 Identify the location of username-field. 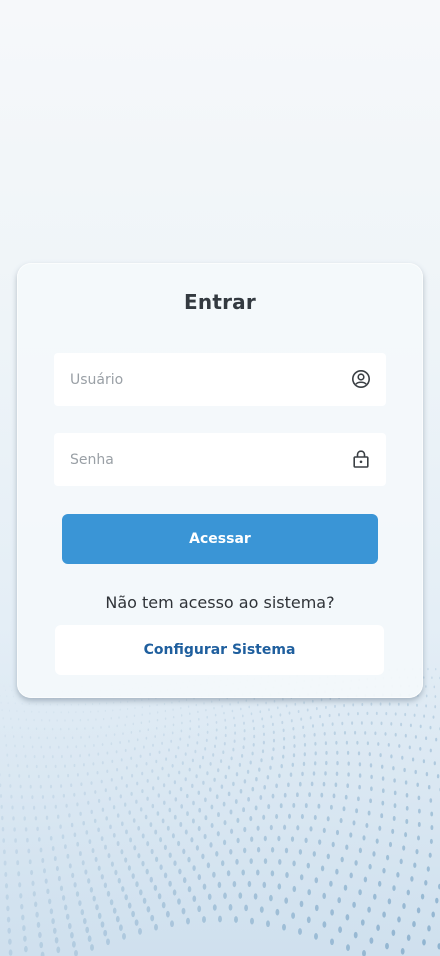
(220, 379).